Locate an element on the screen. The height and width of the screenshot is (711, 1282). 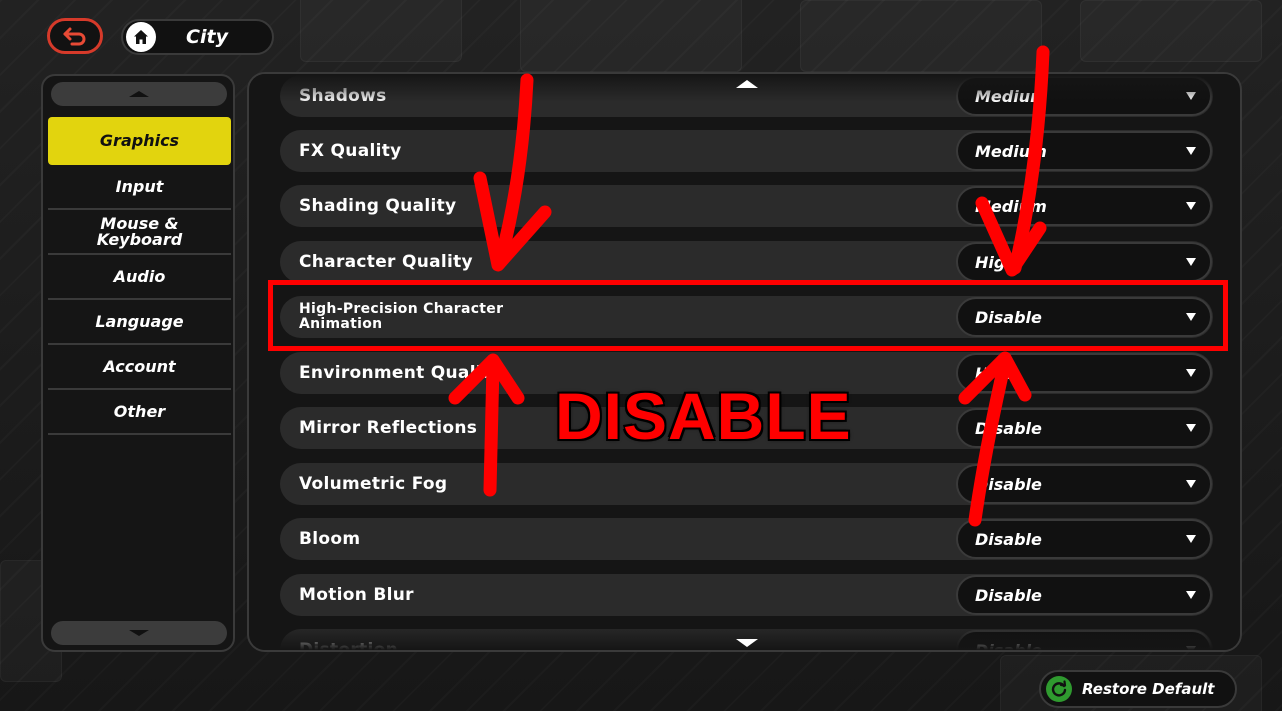
setting-row-shading-quality: Shading Quality Medium is located at coordinates (746, 206).